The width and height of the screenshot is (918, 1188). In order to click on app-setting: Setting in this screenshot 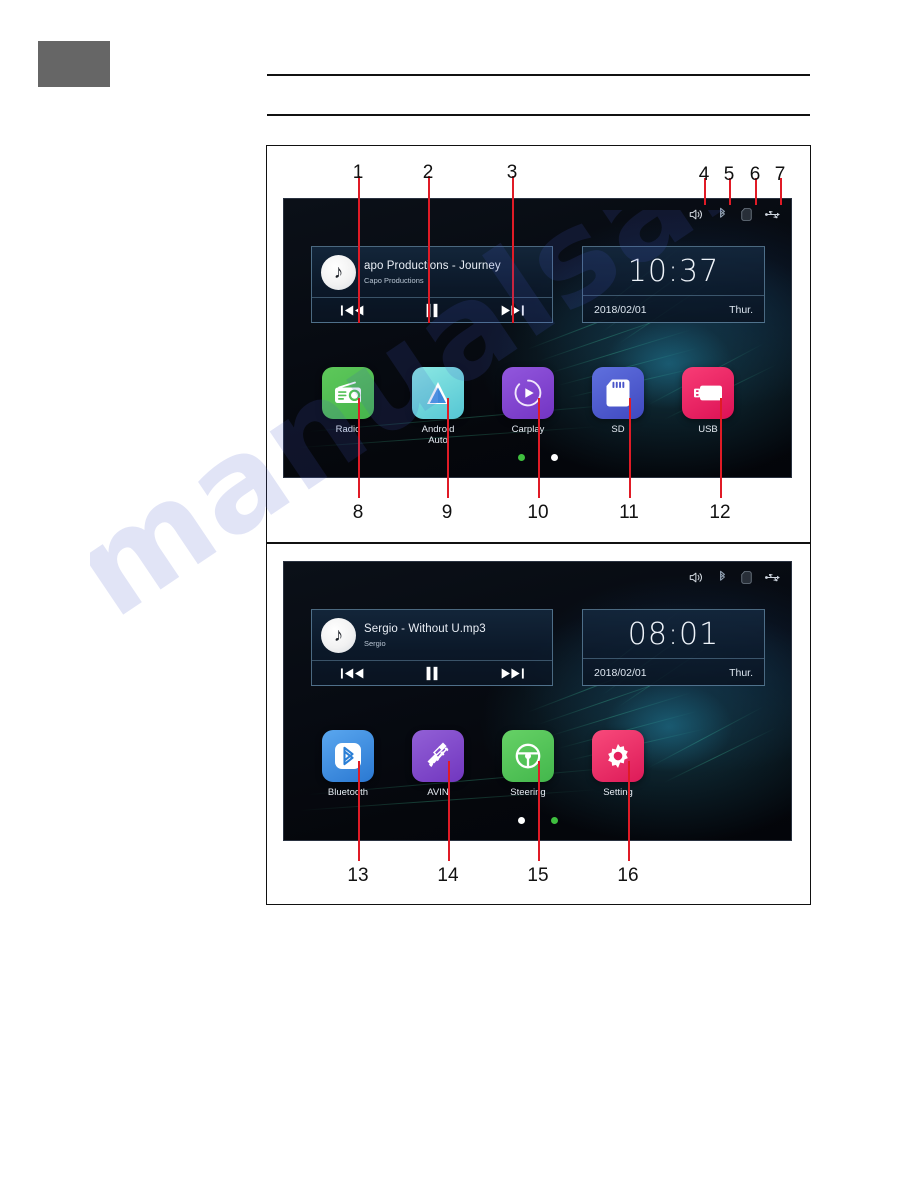, I will do `click(618, 764)`.